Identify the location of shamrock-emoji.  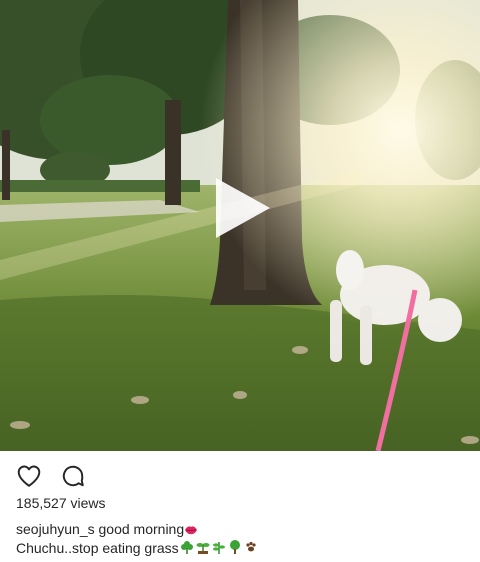
(186, 547).